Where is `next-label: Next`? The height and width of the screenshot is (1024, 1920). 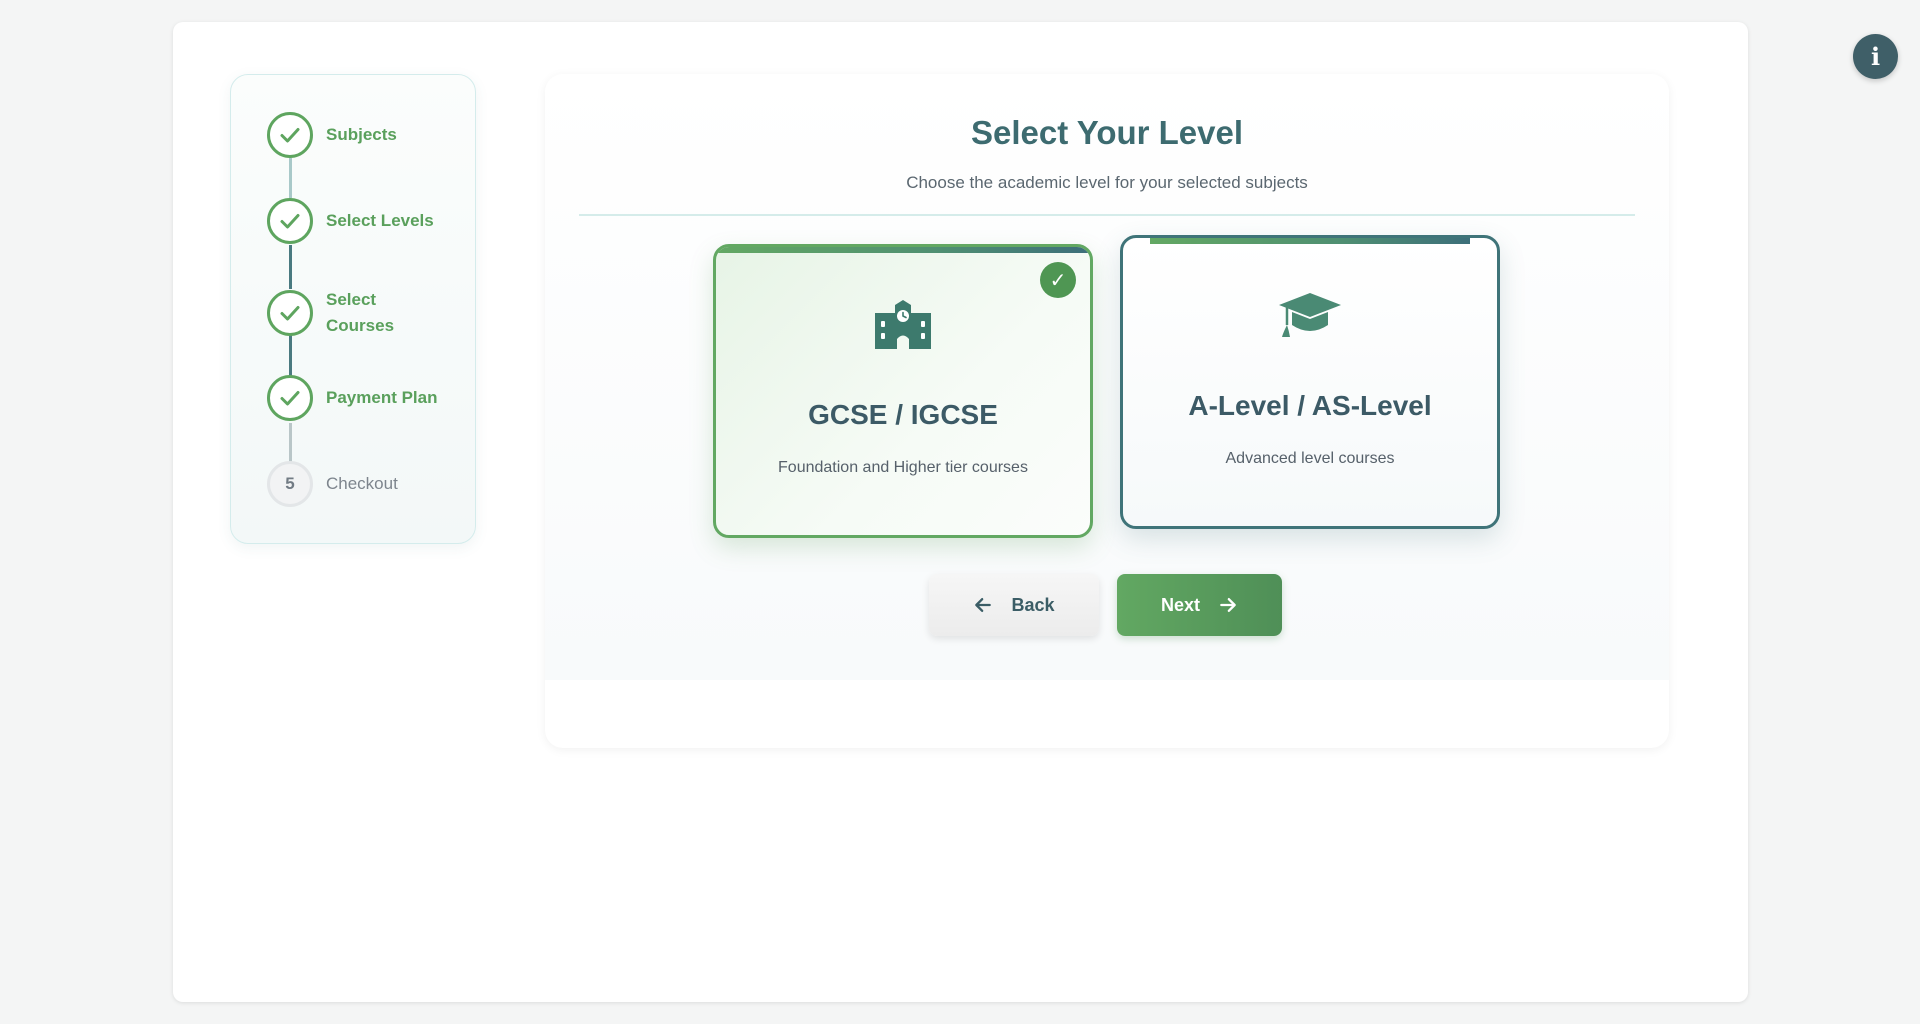
next-label: Next is located at coordinates (1180, 604).